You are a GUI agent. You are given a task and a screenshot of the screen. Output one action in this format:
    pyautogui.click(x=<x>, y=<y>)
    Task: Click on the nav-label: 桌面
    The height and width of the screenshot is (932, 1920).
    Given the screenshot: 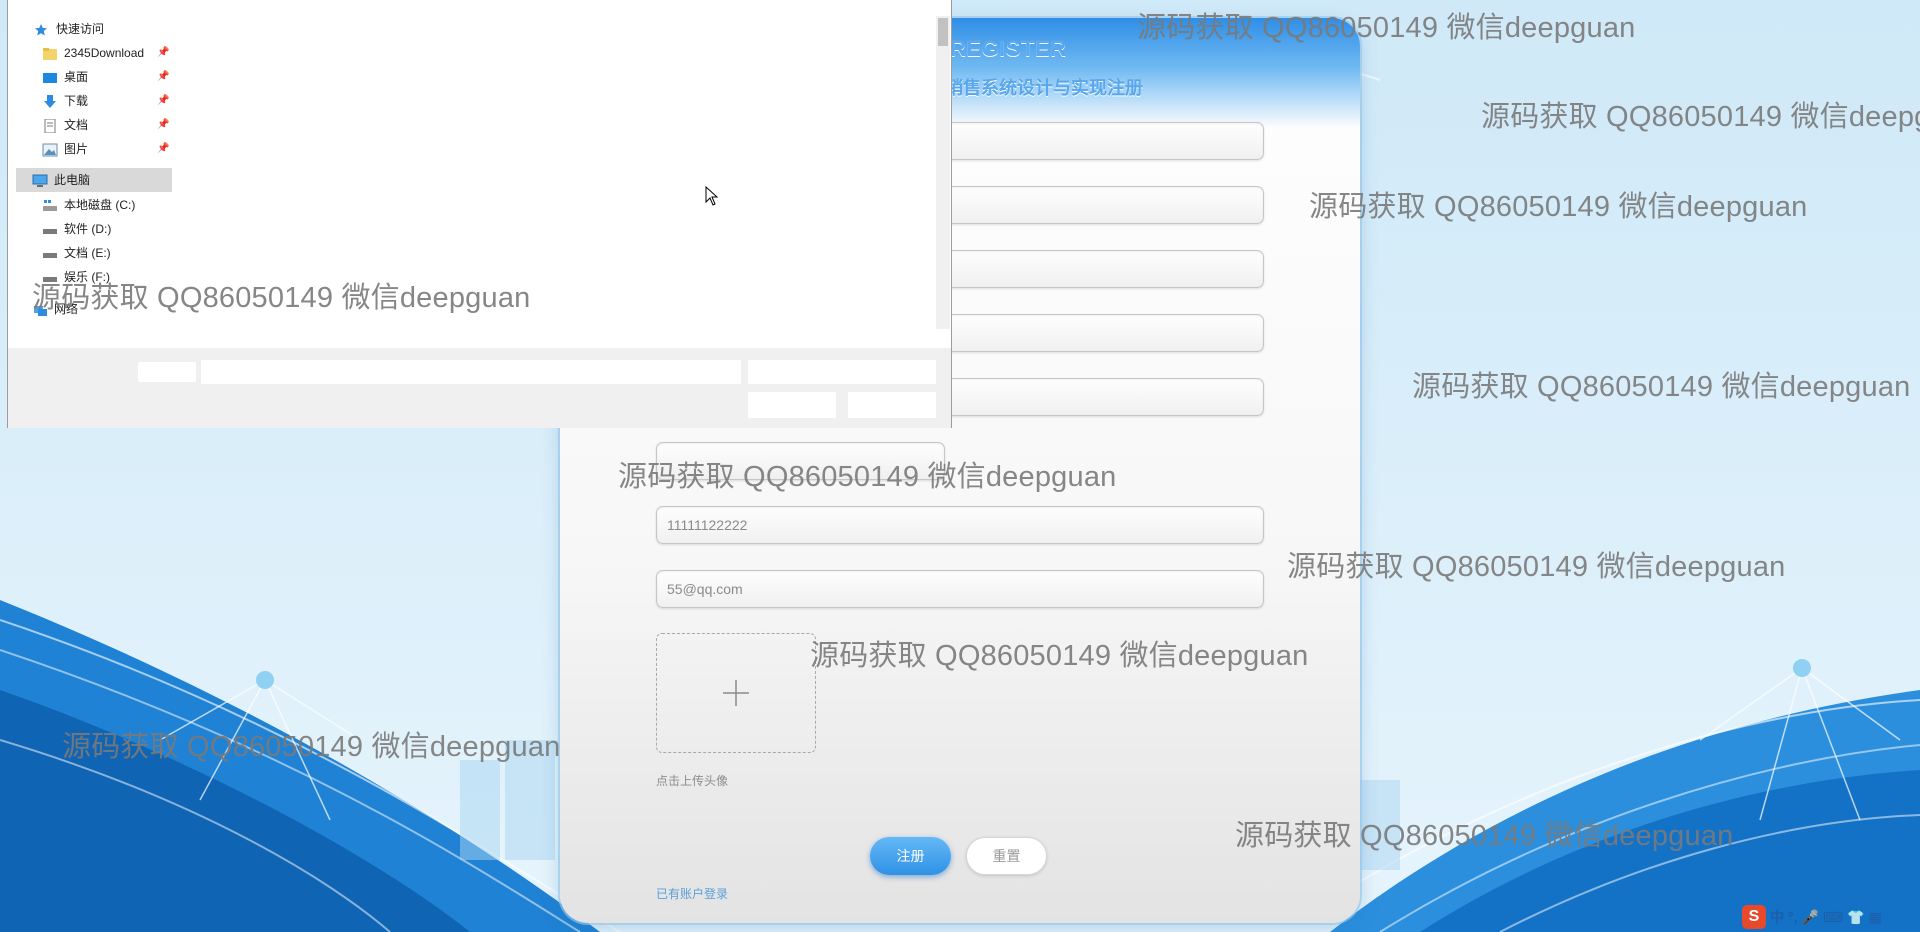 What is the action you would take?
    pyautogui.click(x=76, y=77)
    